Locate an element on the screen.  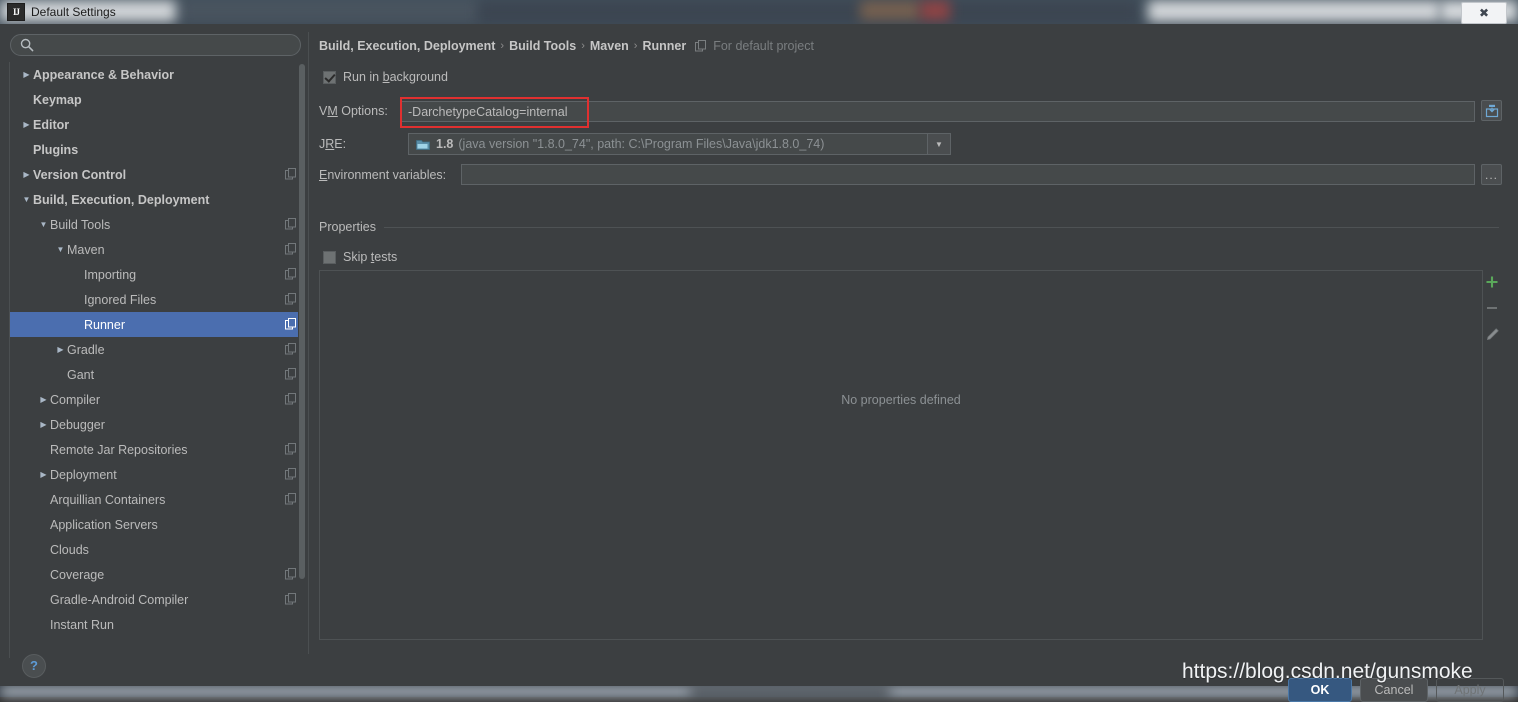
sidebar-item-label: Compiler is located at coordinates (75, 399).